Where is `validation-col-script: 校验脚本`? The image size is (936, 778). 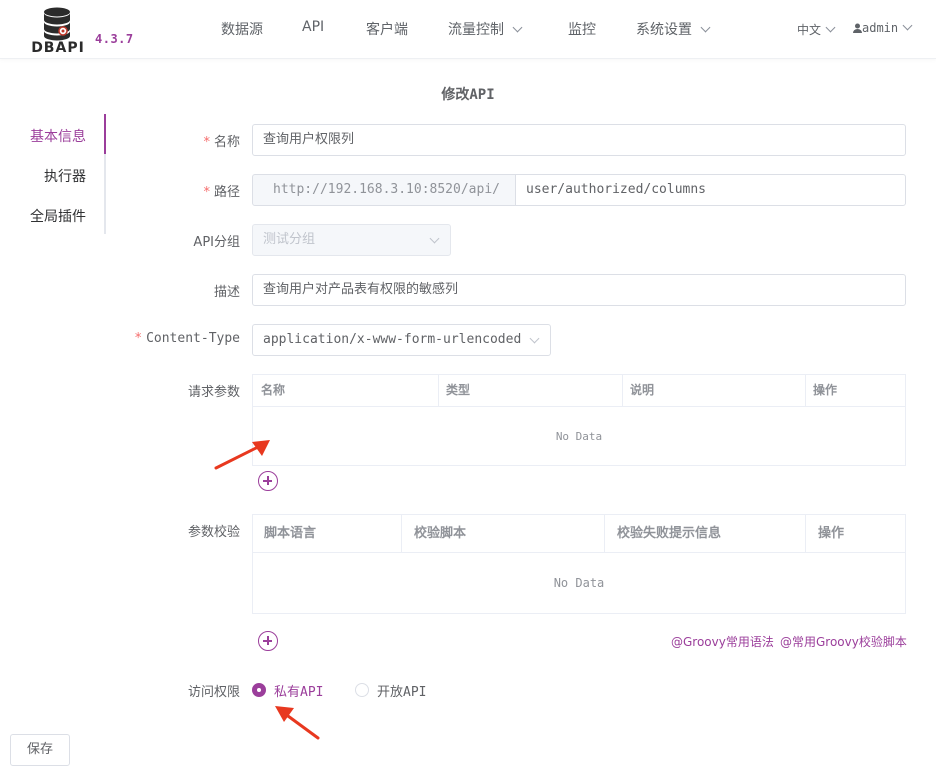
validation-col-script: 校验脚本 is located at coordinates (440, 533).